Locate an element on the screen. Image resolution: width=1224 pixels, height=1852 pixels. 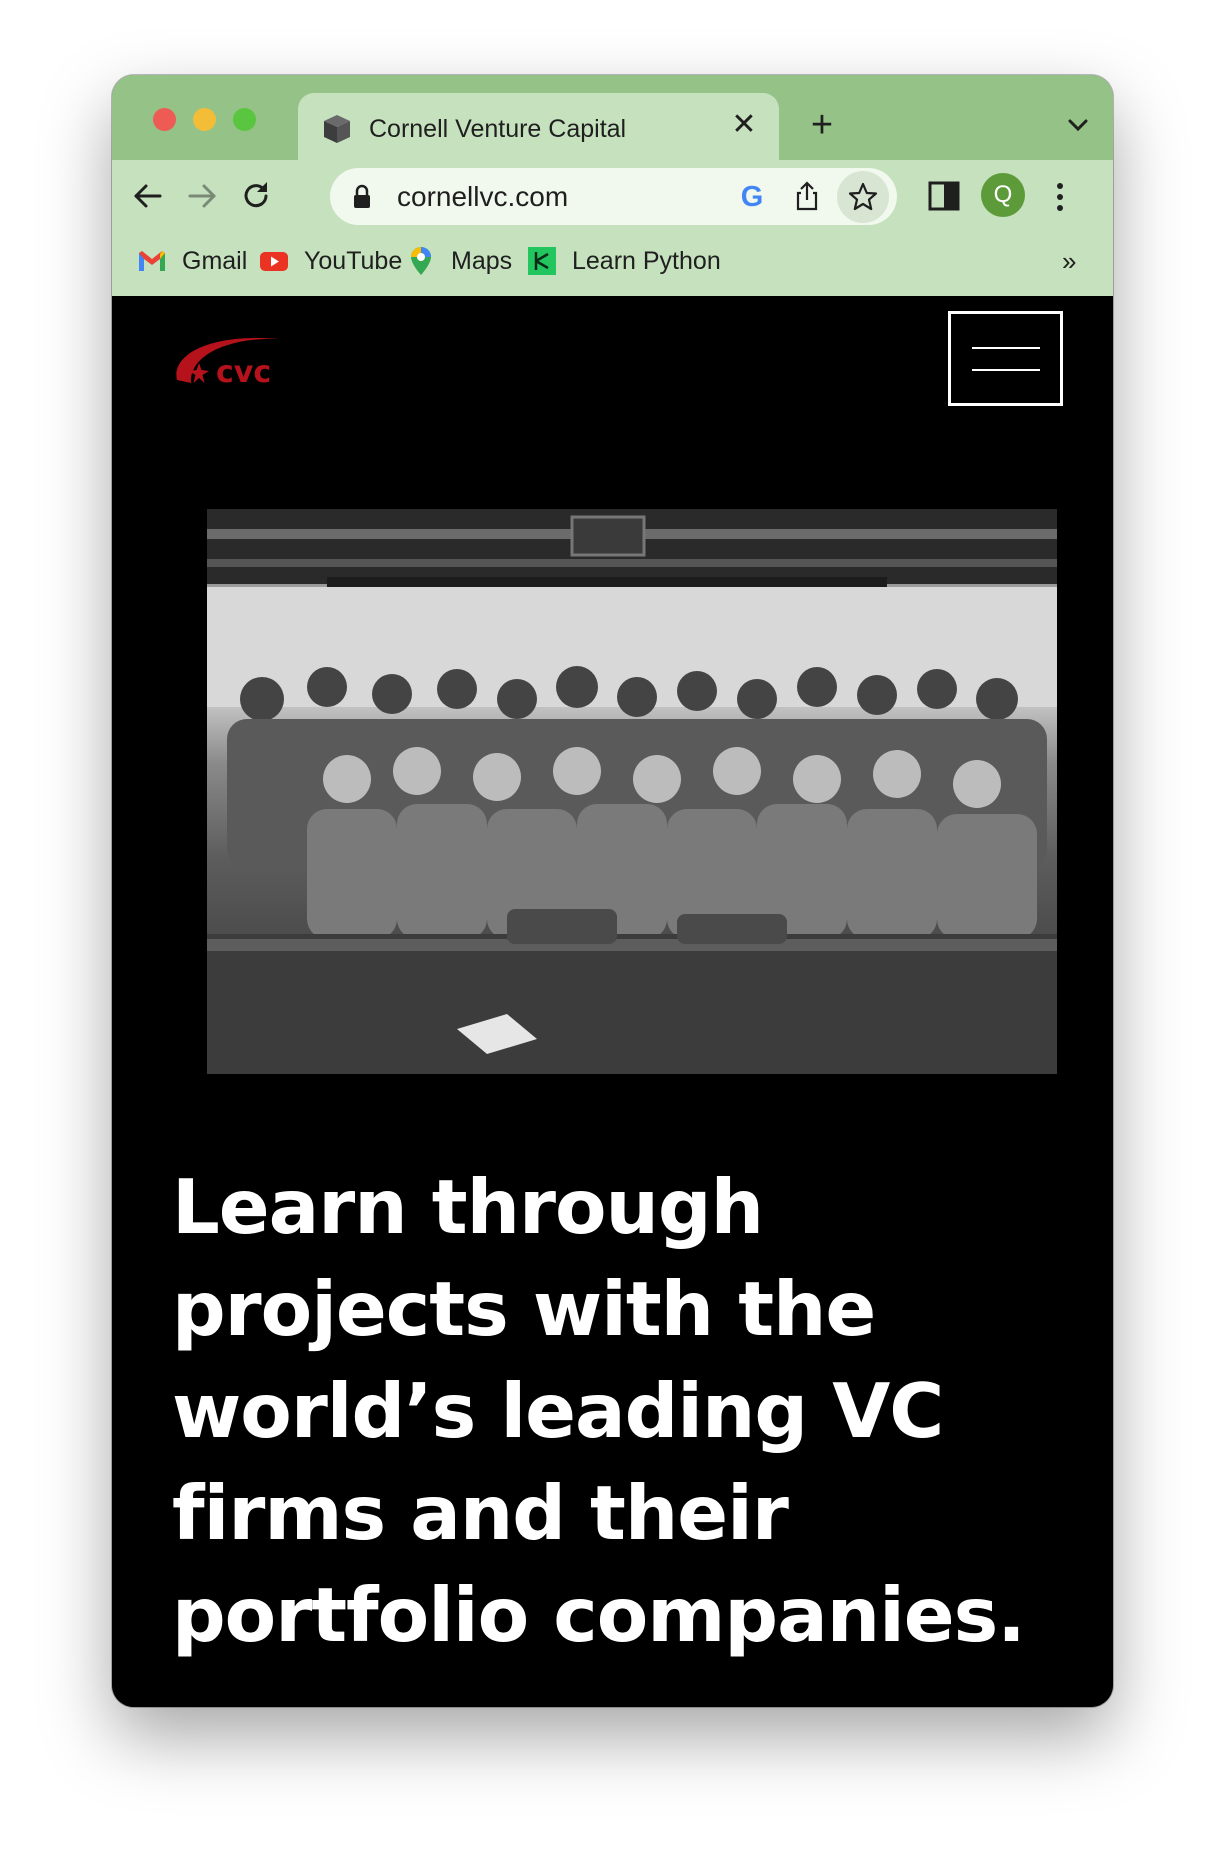
close-tab-icon: ✕ is located at coordinates (744, 125).